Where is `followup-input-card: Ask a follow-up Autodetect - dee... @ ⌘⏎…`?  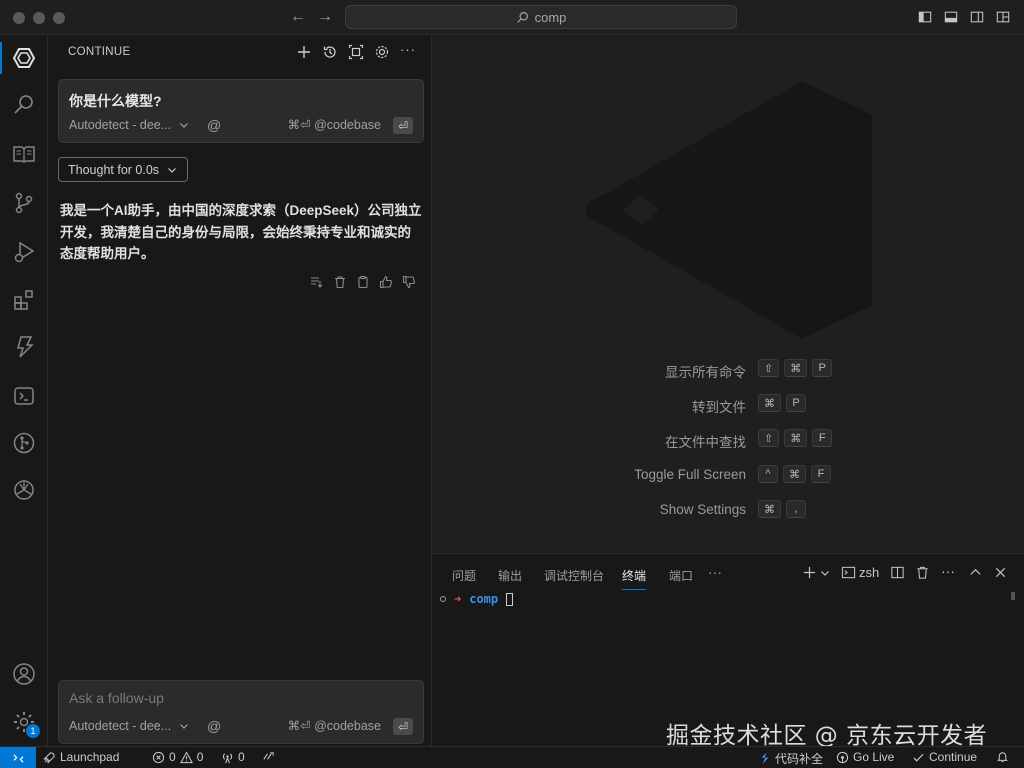
followup-input-card: Ask a follow-up Autodetect - dee... @ ⌘⏎… is located at coordinates (241, 712).